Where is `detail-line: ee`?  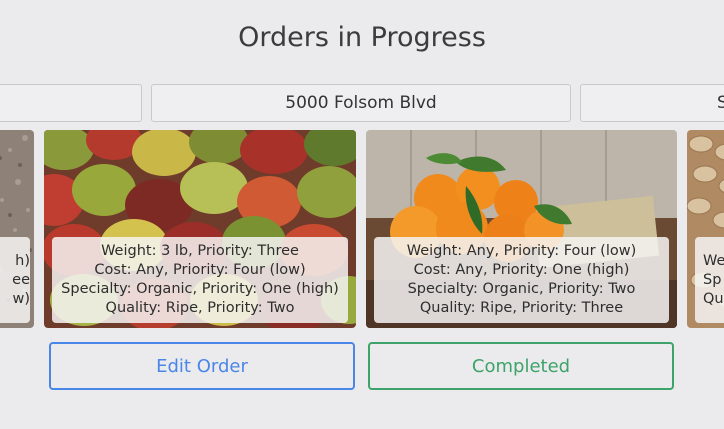 detail-line: ee is located at coordinates (21, 279).